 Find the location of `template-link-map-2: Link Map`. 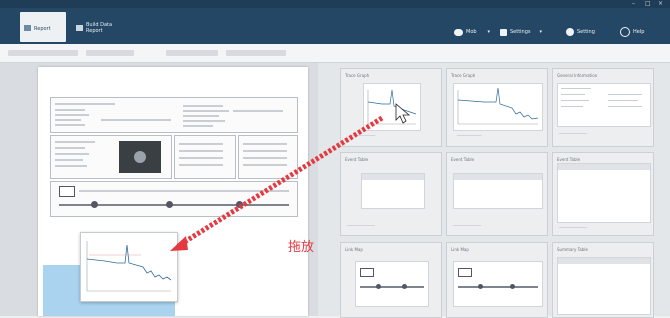

template-link-map-2: Link Map is located at coordinates (497, 280).